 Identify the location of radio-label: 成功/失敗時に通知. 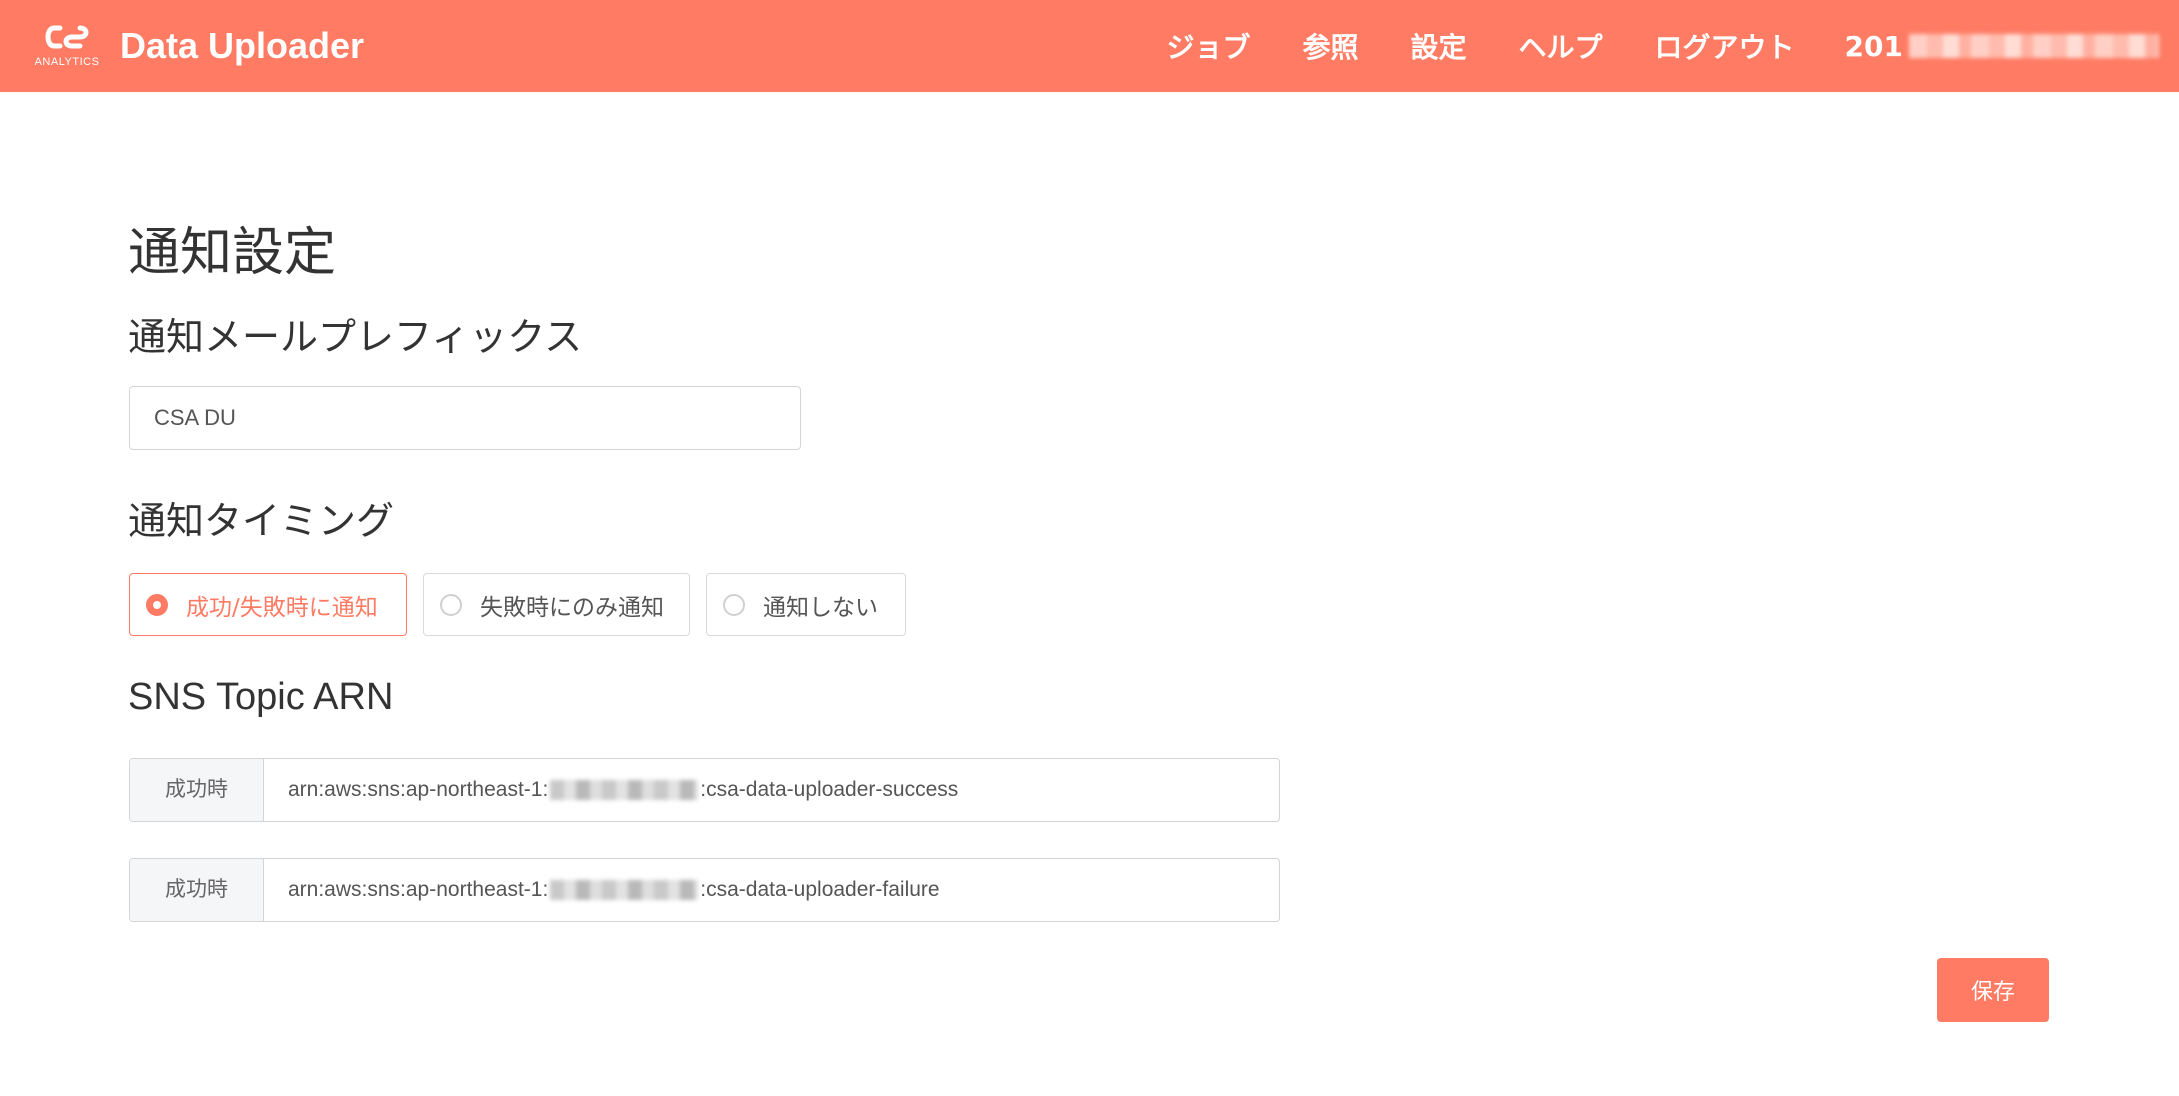
(282, 607).